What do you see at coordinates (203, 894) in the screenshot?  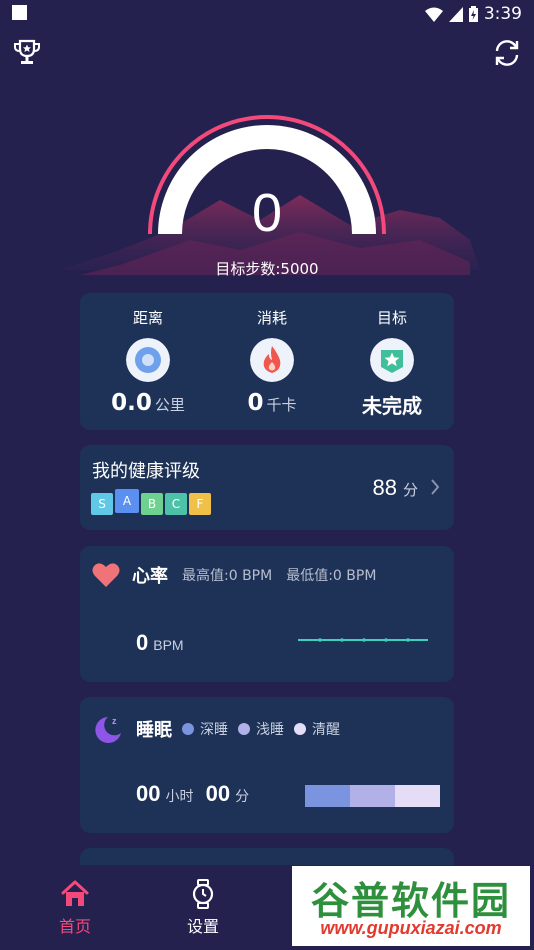 I see `watch-icon` at bounding box center [203, 894].